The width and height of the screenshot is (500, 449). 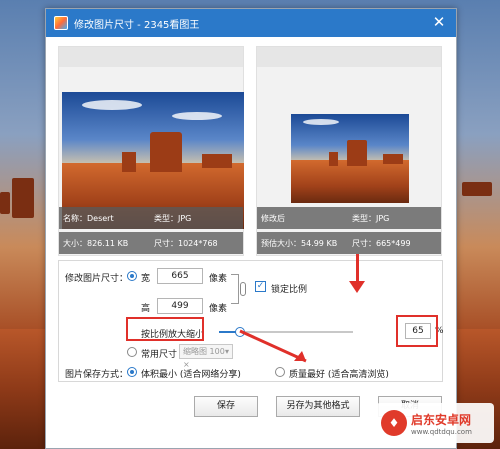 I want to click on original-type: 类型：JPG, so click(x=173, y=218).